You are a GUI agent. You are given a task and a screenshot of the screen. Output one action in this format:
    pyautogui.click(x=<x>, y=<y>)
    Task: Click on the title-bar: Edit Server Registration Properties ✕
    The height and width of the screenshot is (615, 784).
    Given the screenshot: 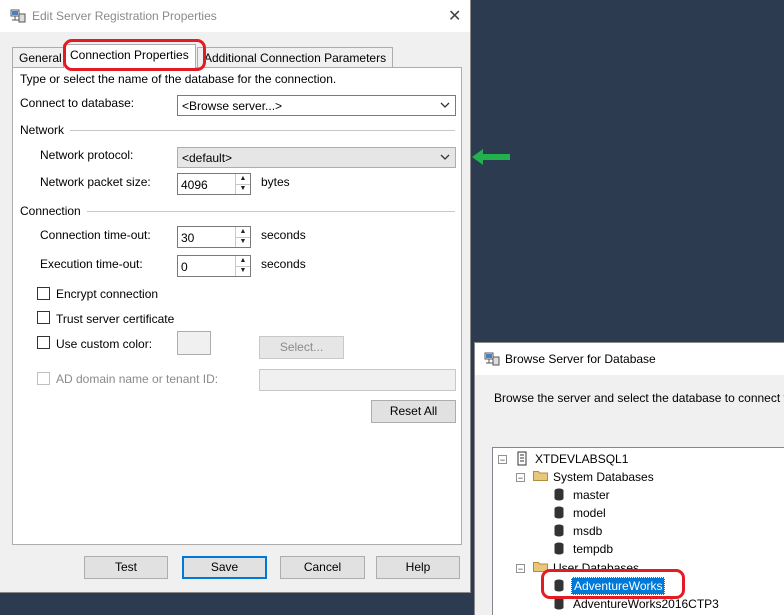 What is the action you would take?
    pyautogui.click(x=235, y=16)
    